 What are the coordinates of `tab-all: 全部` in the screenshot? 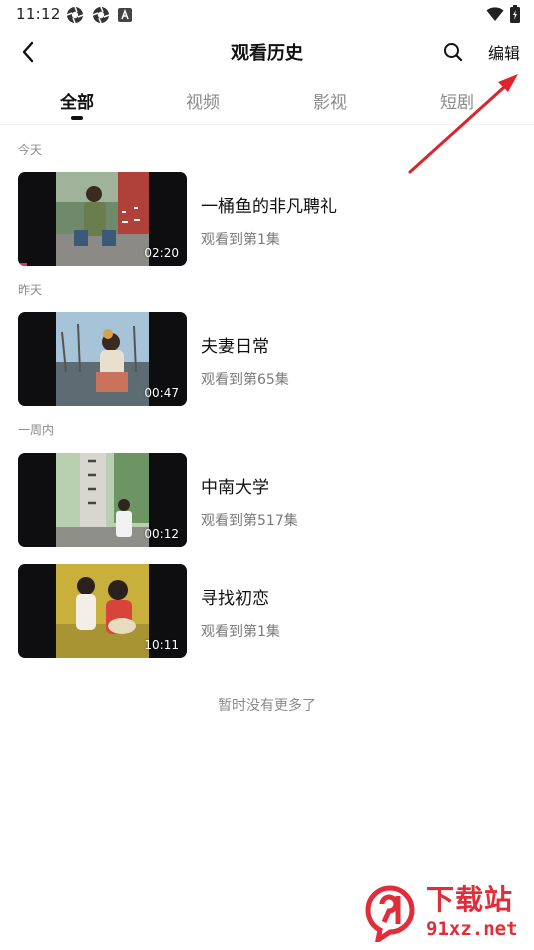 It's located at (77, 100).